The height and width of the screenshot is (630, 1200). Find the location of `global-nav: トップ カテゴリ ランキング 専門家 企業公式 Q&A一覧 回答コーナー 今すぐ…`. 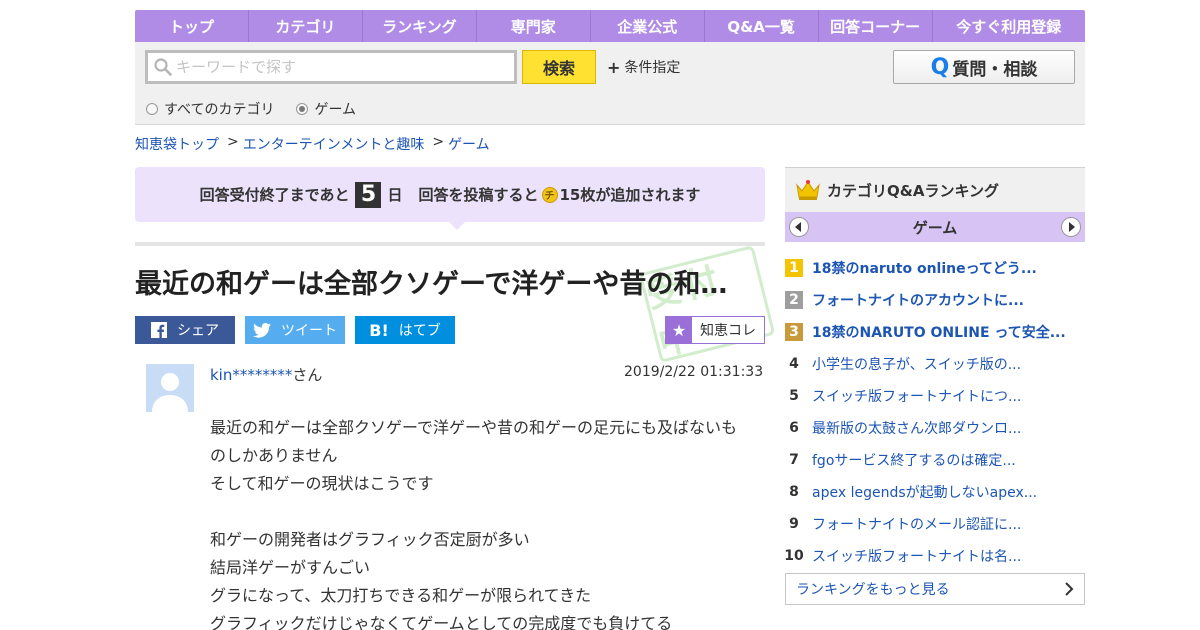

global-nav: トップ カテゴリ ランキング 専門家 企業公式 Q&A一覧 回答コーナー 今すぐ… is located at coordinates (610, 26).